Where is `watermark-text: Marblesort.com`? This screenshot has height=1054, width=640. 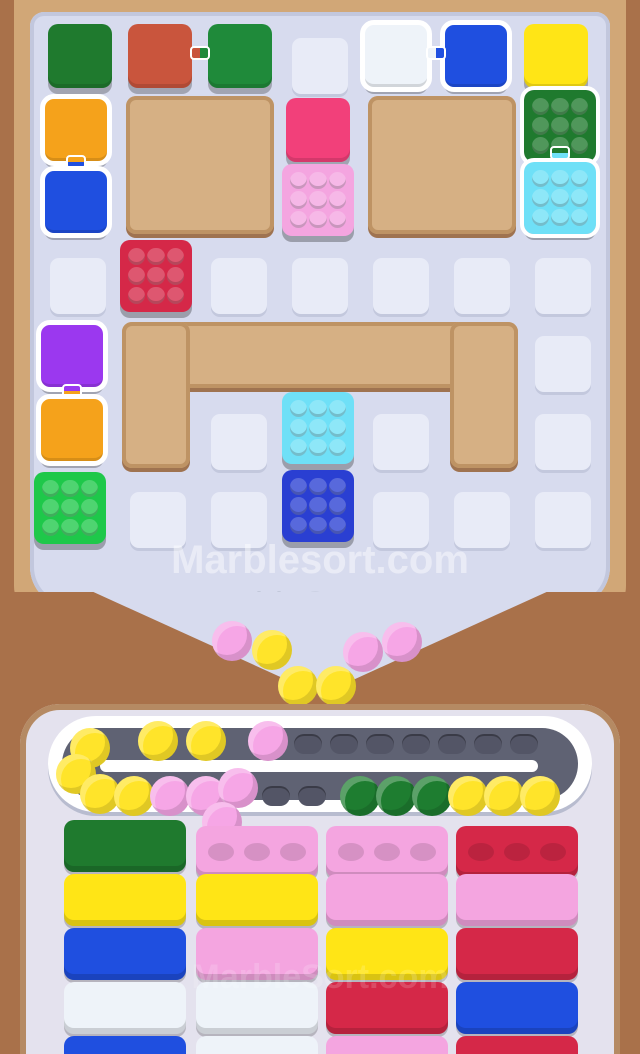
watermark-text: Marblesort.com is located at coordinates (320, 560).